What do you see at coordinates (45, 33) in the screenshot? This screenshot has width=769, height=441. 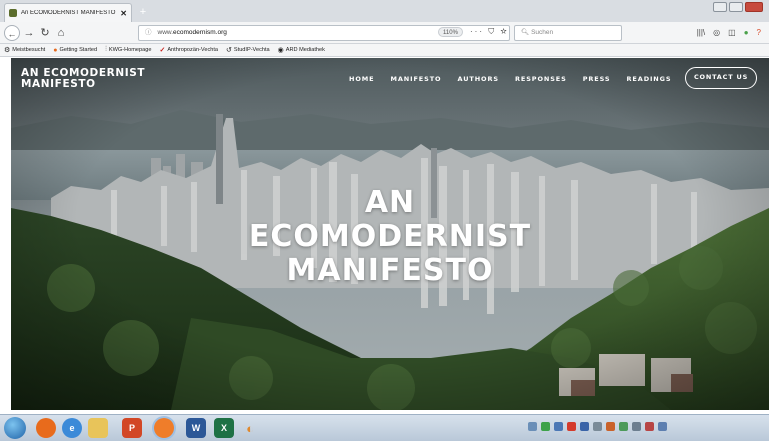 I see `reload-icon: ↻` at bounding box center [45, 33].